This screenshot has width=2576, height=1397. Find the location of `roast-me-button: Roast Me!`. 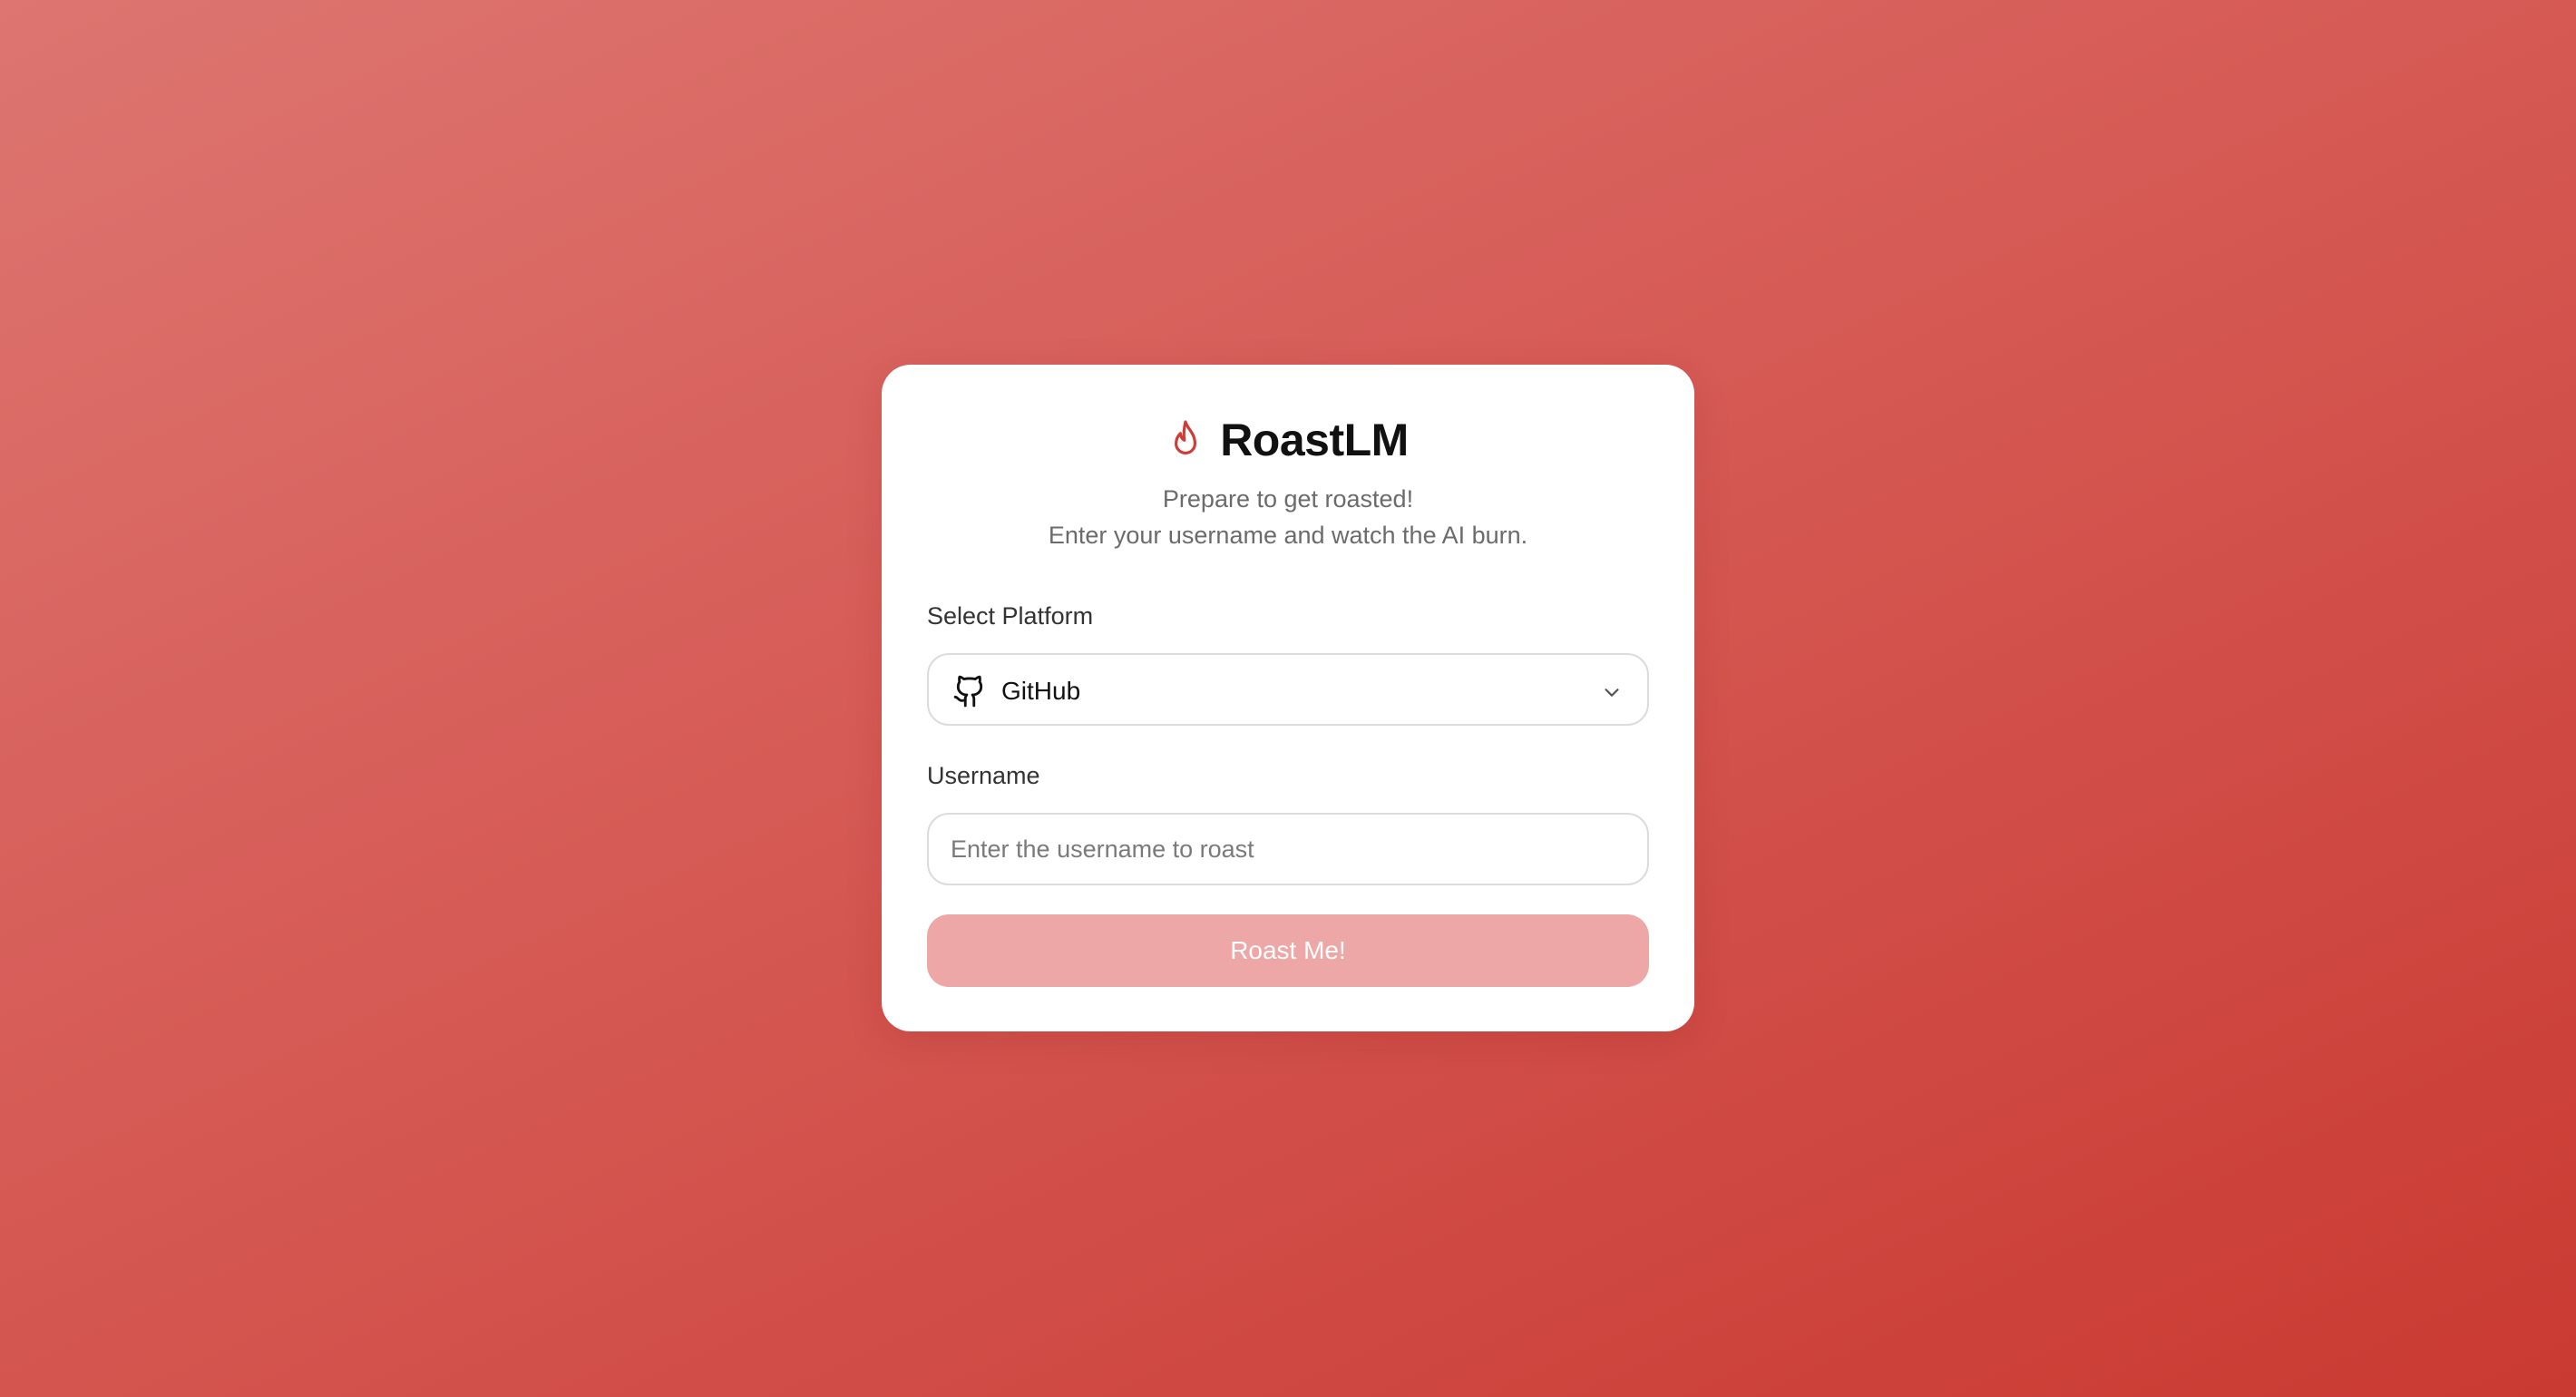

roast-me-button: Roast Me! is located at coordinates (1288, 950).